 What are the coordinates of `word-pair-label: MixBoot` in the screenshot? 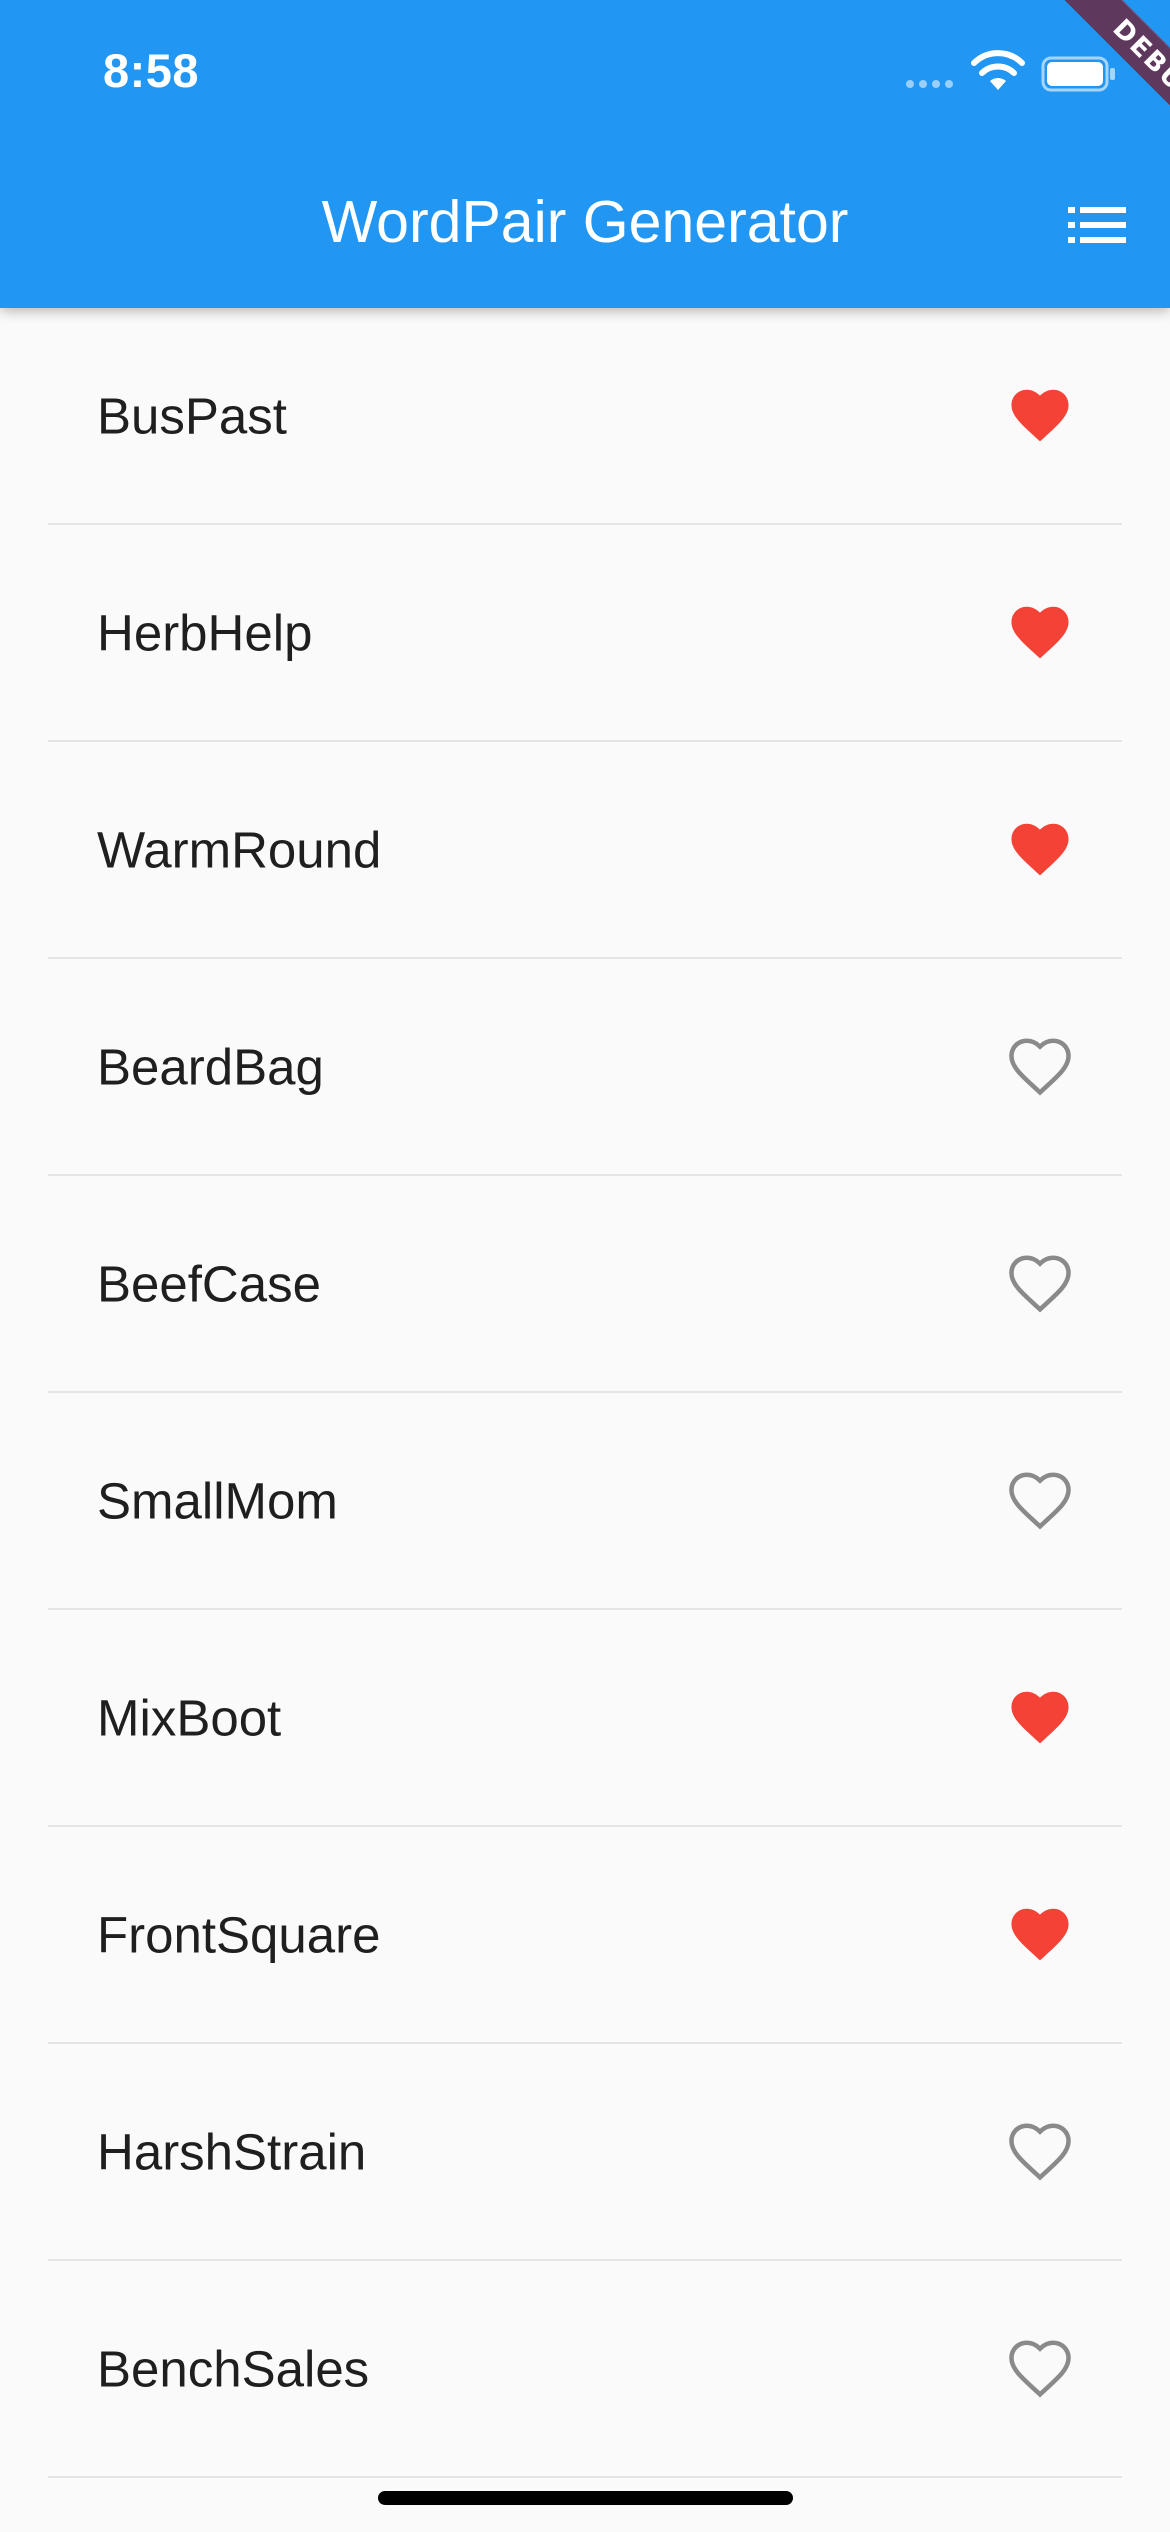 It's located at (189, 1717).